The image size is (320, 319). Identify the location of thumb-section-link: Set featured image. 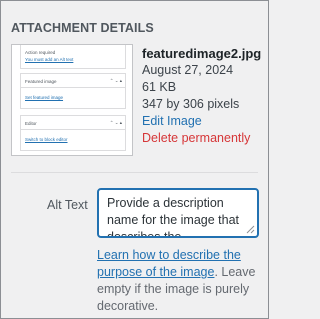
(44, 97).